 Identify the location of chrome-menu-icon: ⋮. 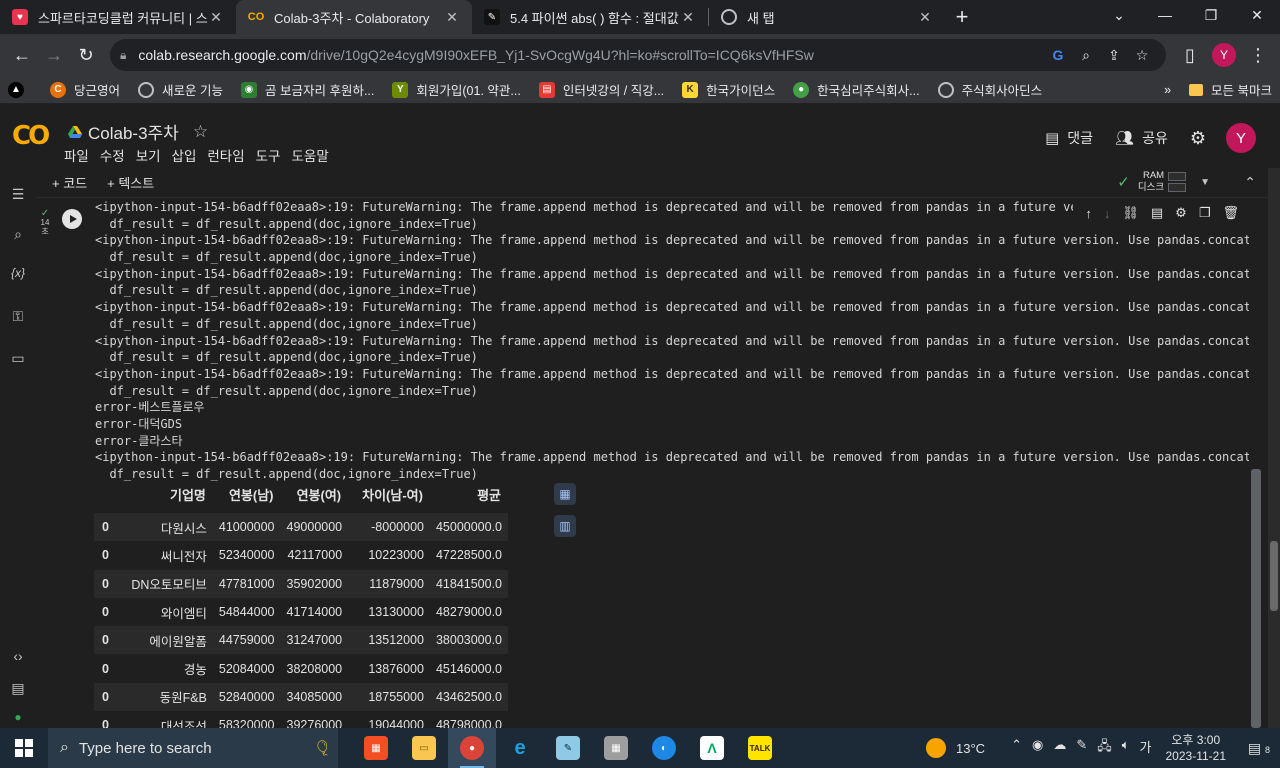
(1258, 55).